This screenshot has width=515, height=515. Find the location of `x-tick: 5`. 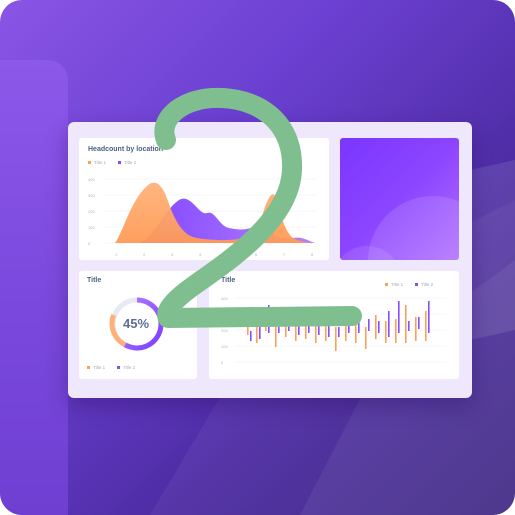

x-tick: 5 is located at coordinates (228, 254).